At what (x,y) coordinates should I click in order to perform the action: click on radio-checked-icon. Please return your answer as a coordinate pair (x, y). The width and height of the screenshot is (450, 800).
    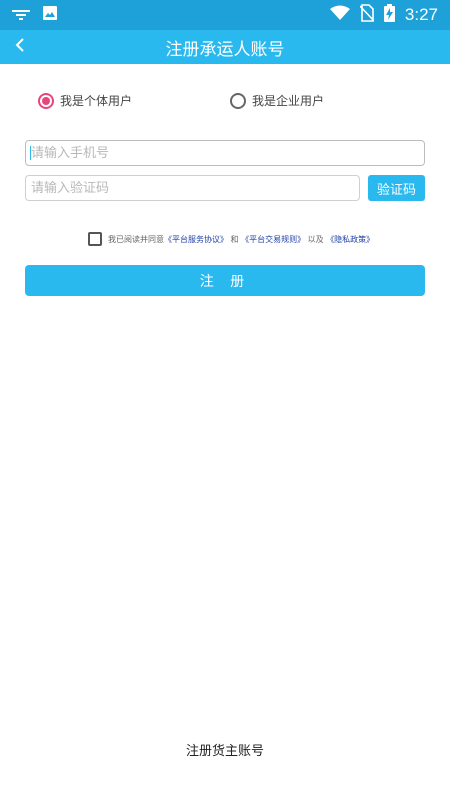
    Looking at the image, I should click on (46, 100).